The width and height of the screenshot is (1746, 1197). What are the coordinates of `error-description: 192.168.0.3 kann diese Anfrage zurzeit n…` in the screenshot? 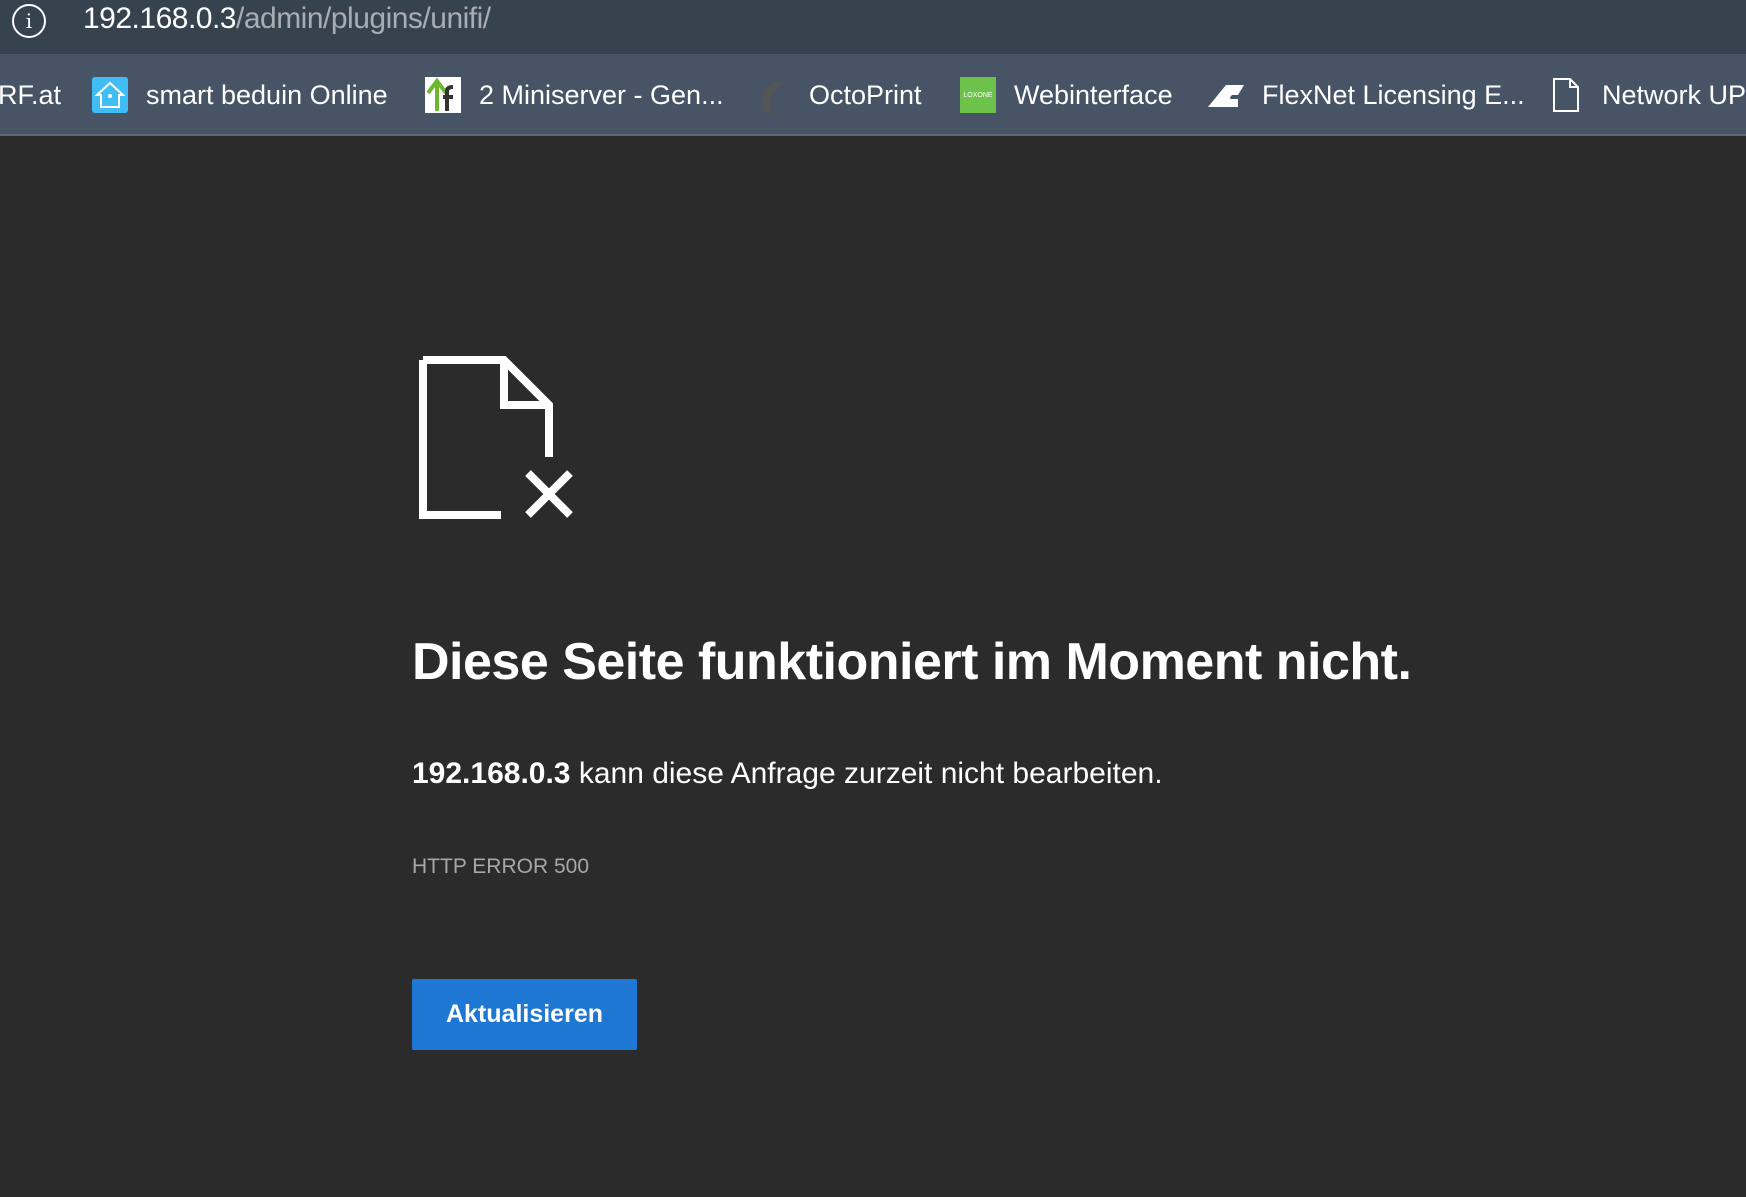 It's located at (787, 773).